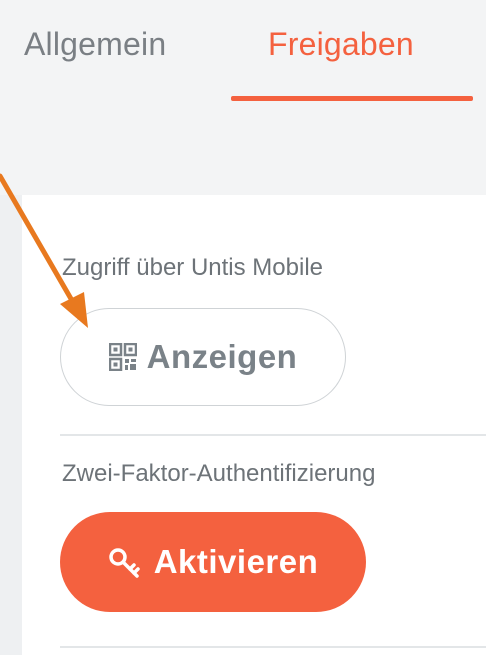 The width and height of the screenshot is (486, 655). I want to click on qr-code-icon, so click(122, 357).